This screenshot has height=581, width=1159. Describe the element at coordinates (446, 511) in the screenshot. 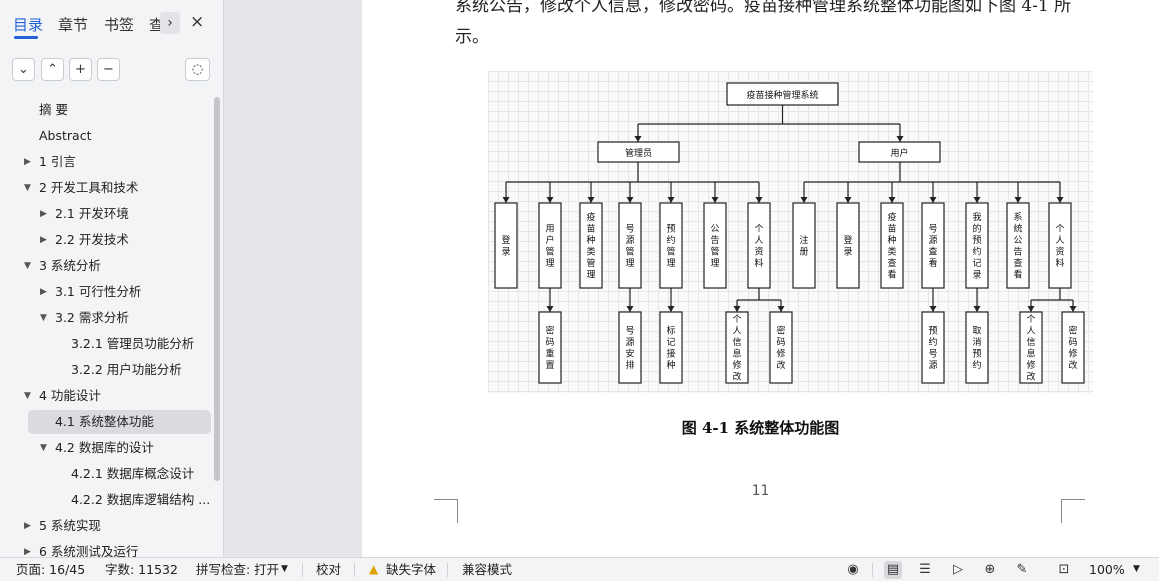

I see `crop-mark` at that location.